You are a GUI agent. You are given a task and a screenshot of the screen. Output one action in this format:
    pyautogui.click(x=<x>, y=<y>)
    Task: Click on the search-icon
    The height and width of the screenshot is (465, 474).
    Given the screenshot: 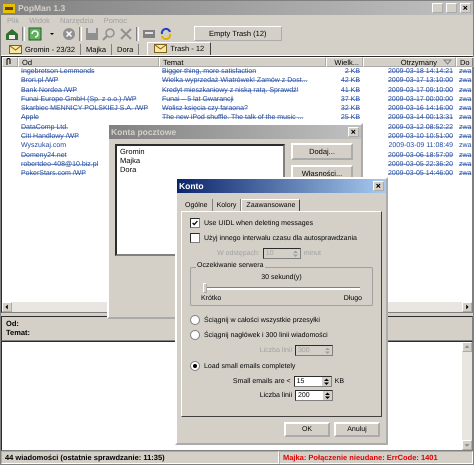 What is the action you would take?
    pyautogui.click(x=109, y=33)
    